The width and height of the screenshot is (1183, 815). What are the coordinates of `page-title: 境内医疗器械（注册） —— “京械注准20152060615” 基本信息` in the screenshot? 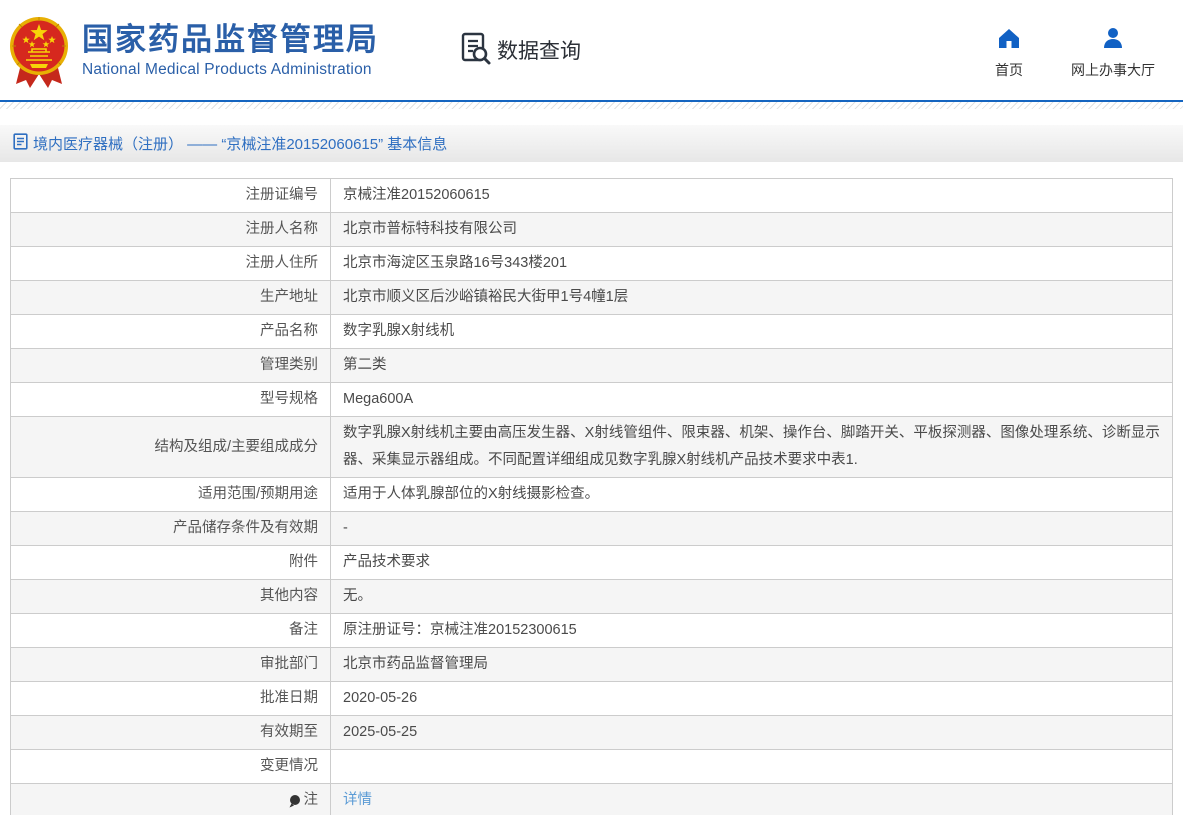 It's located at (240, 144).